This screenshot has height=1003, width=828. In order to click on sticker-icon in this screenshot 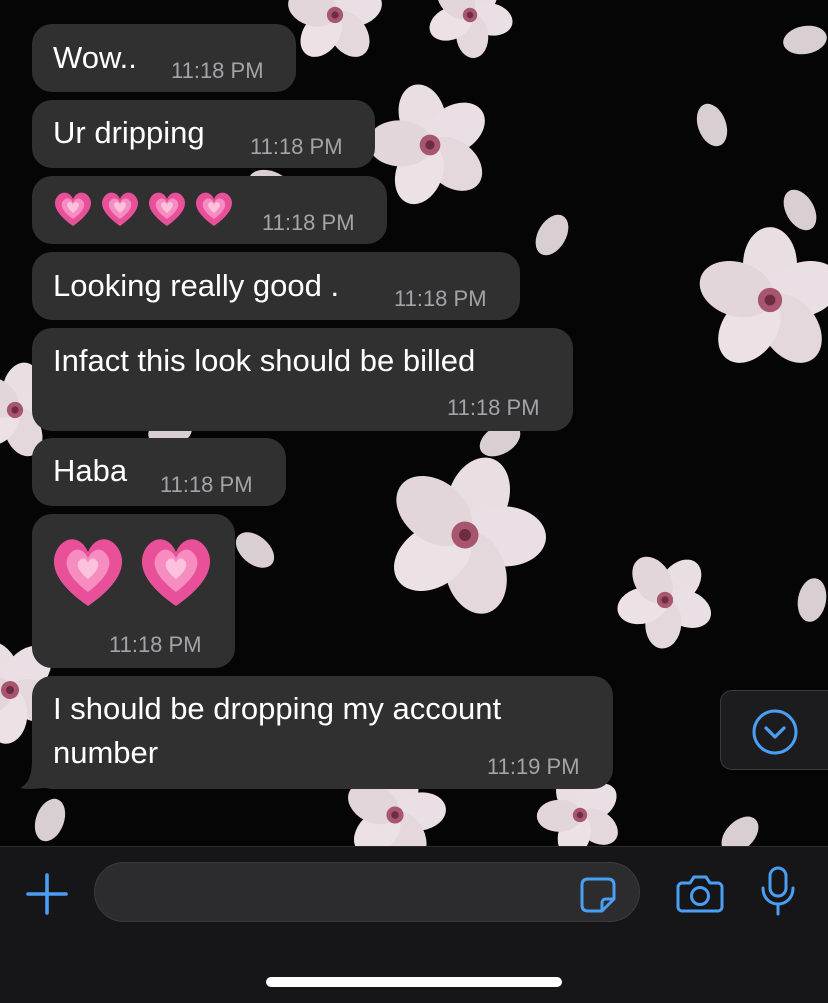, I will do `click(598, 895)`.